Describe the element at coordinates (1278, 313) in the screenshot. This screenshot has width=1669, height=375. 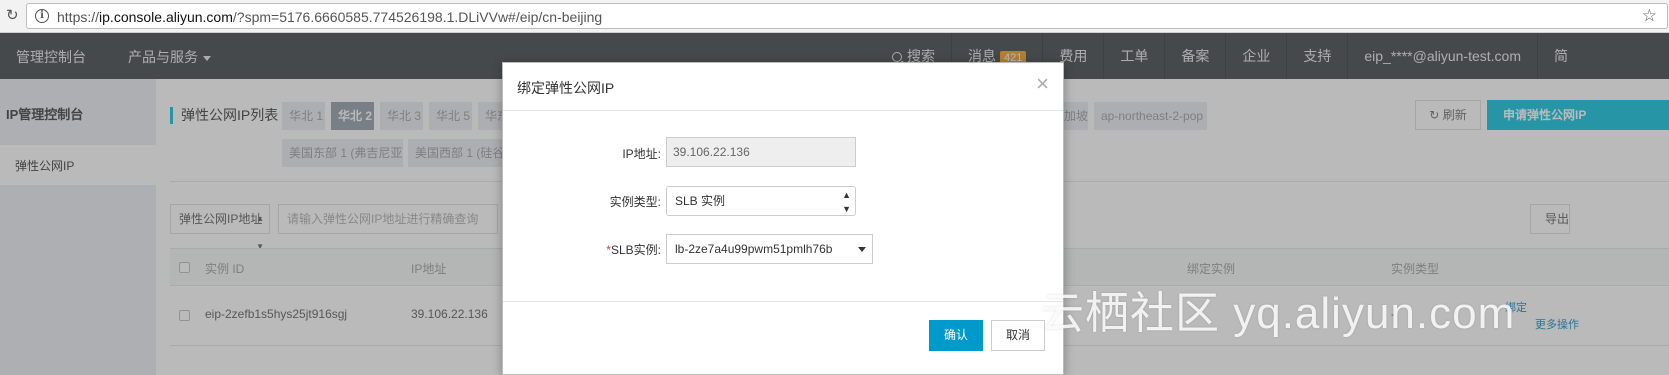
I see `watermark: 云栖社区 yq.aliyun.com` at that location.